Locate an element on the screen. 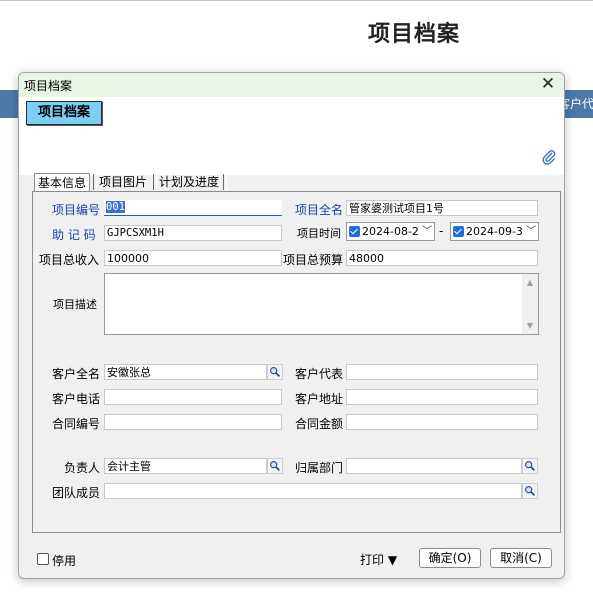  mnemonic-label: 助 记 码 is located at coordinates (74, 235).